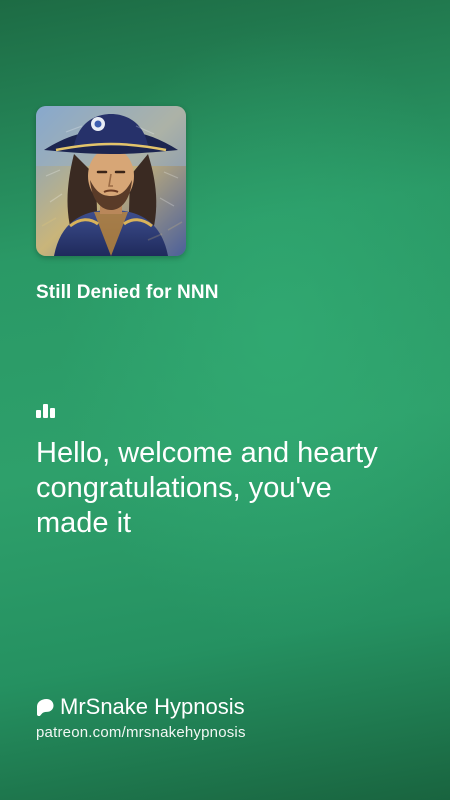 The height and width of the screenshot is (800, 450). I want to click on creator-row: MrSnake Hypnosis, so click(140, 707).